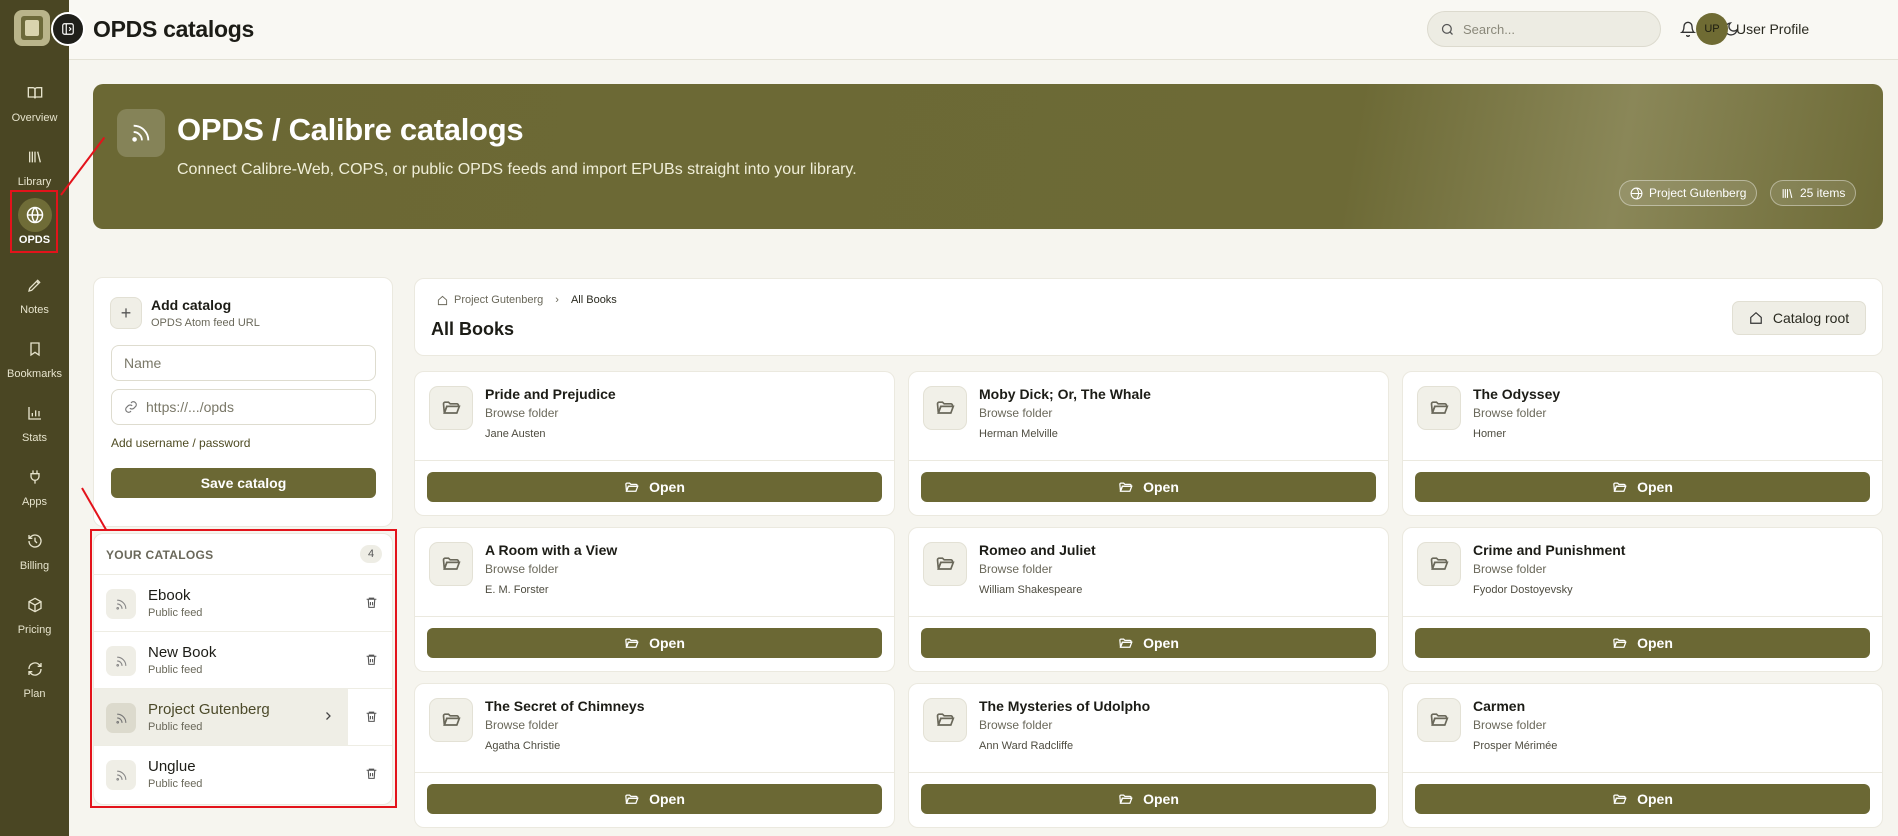  What do you see at coordinates (1515, 746) in the screenshot?
I see `book-author: Prosper Mérimée` at bounding box center [1515, 746].